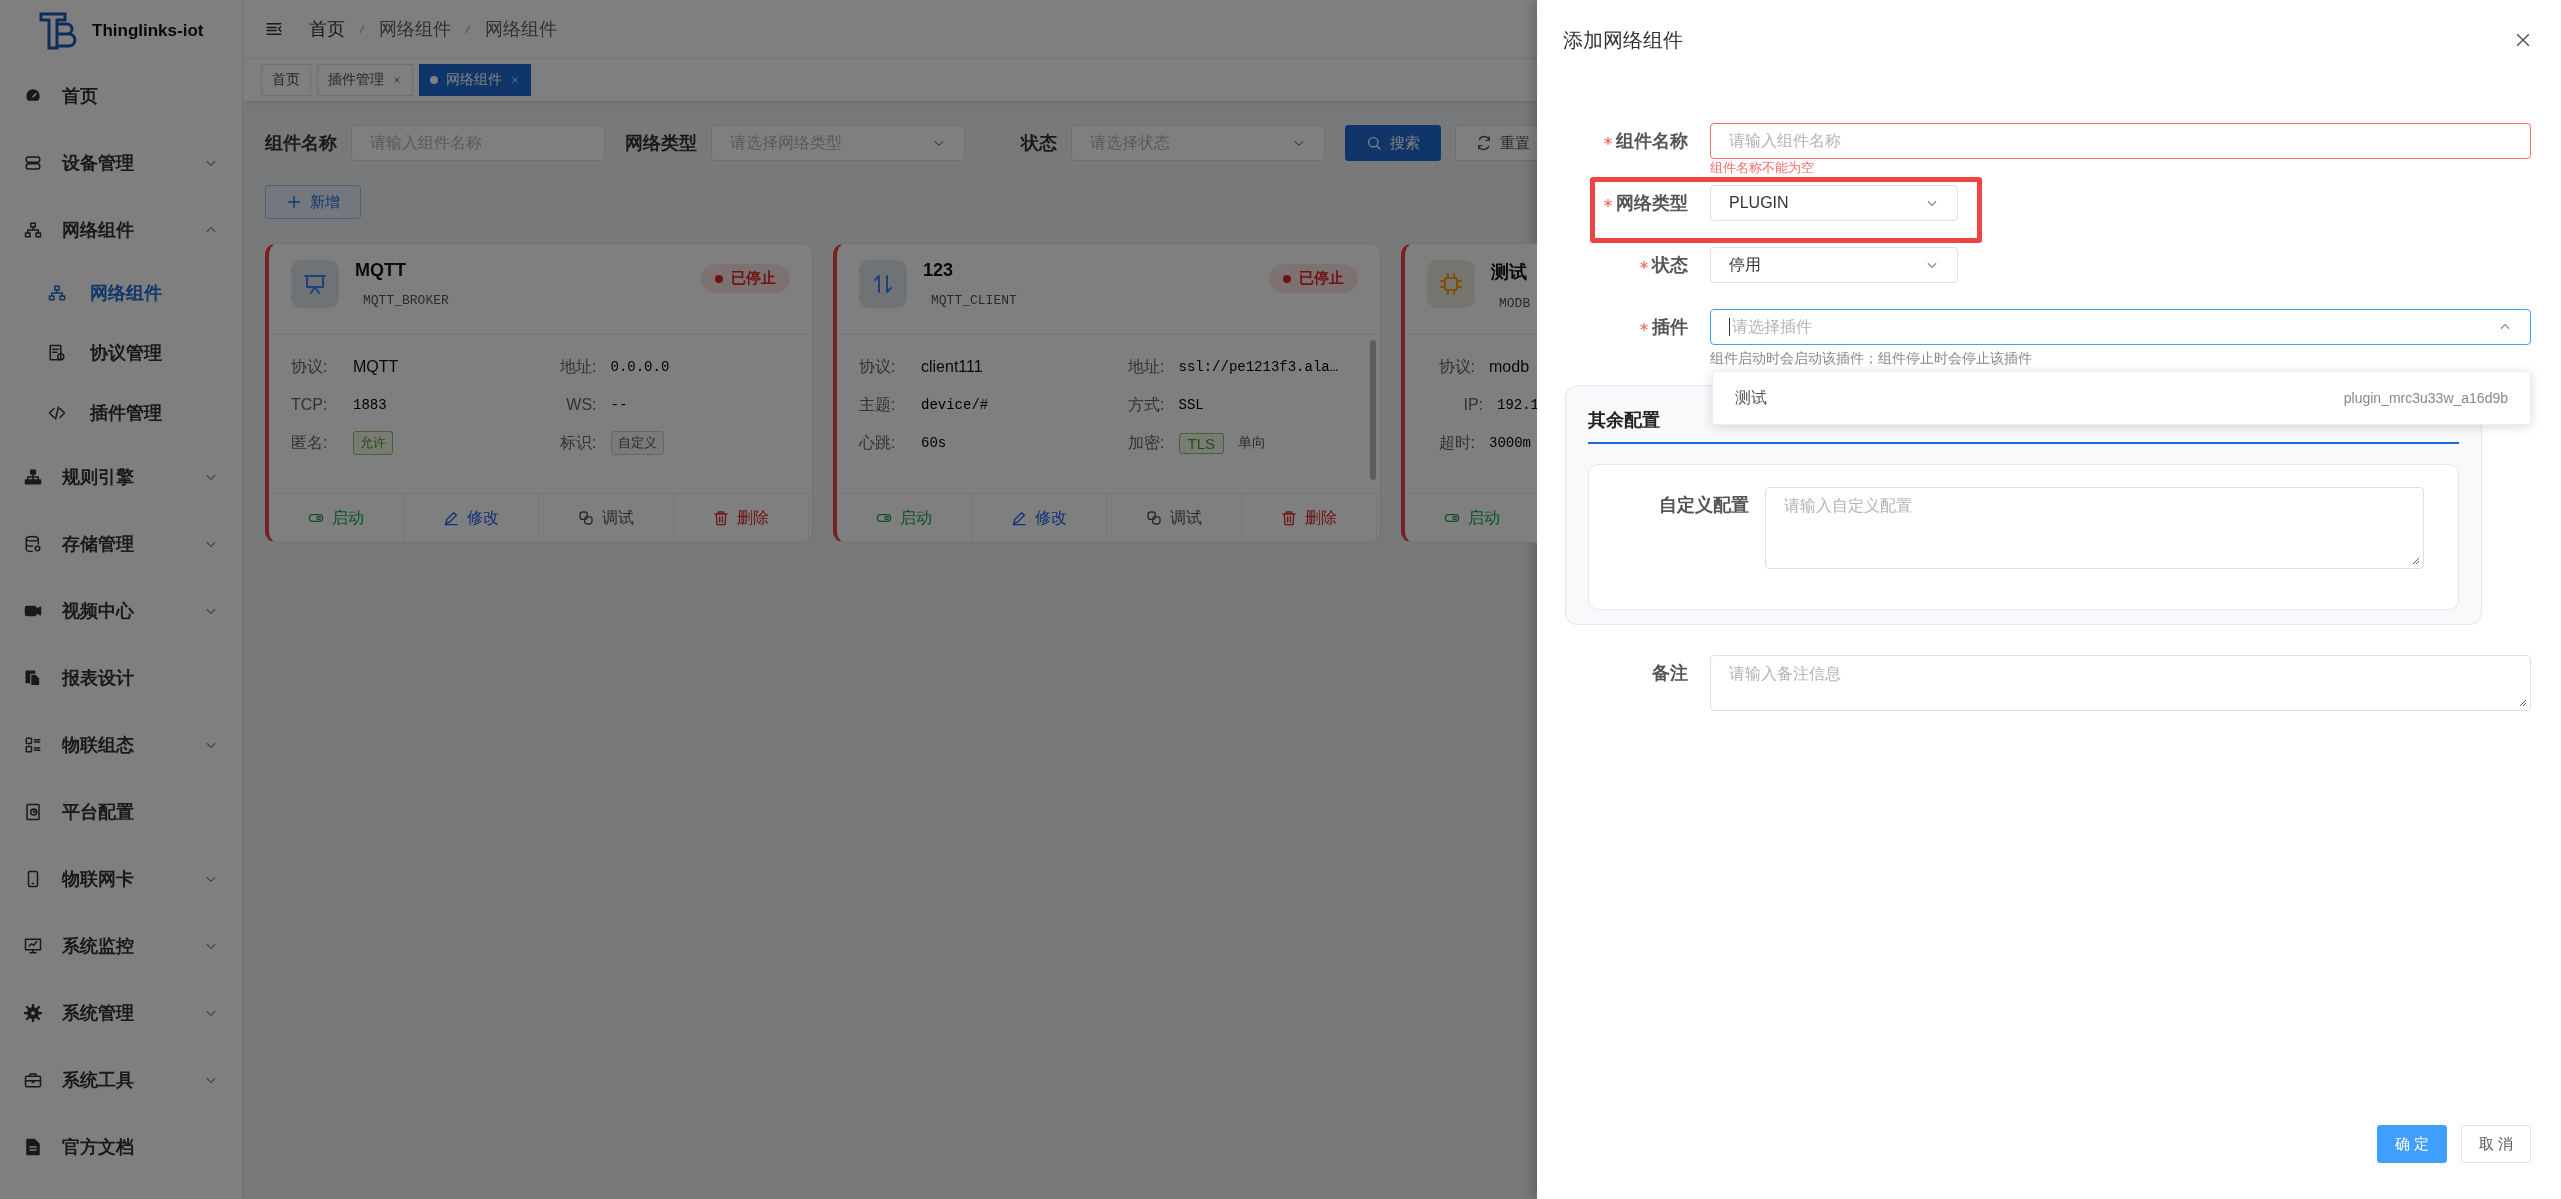  I want to click on filter-label: 组件名称, so click(301, 143).